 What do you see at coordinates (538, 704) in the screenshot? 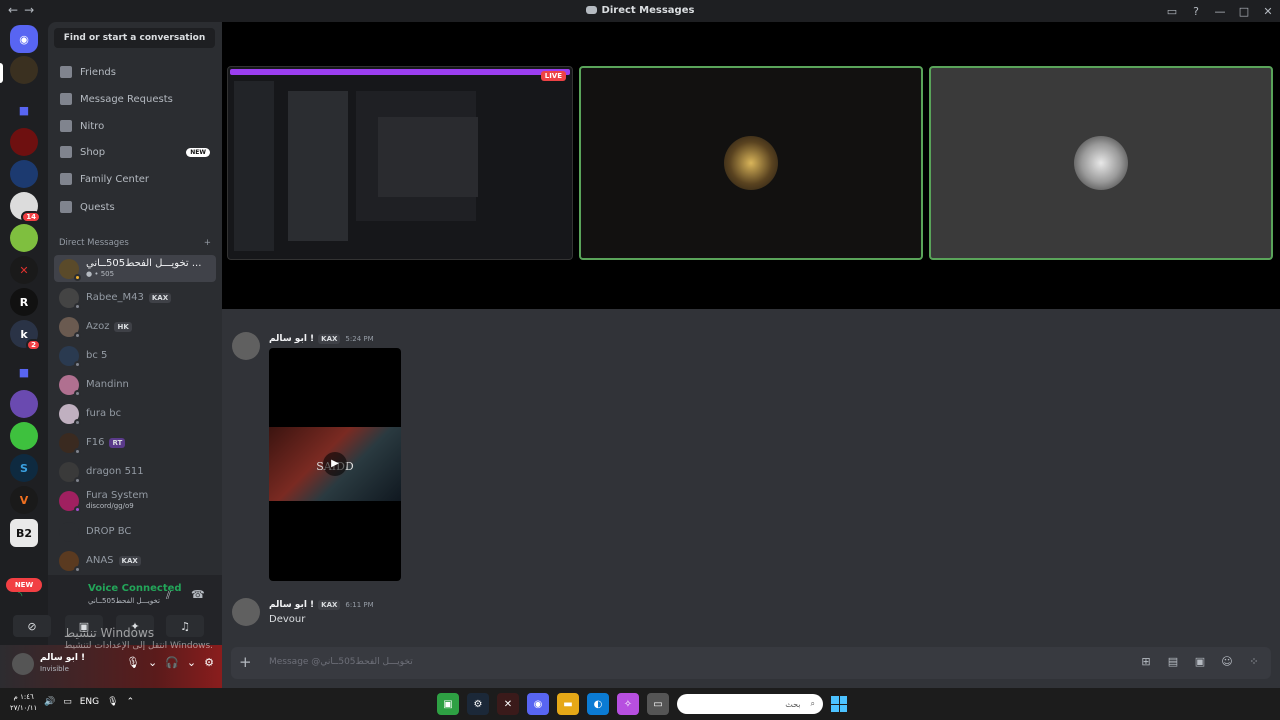
I see `discord-icon: ◉` at bounding box center [538, 704].